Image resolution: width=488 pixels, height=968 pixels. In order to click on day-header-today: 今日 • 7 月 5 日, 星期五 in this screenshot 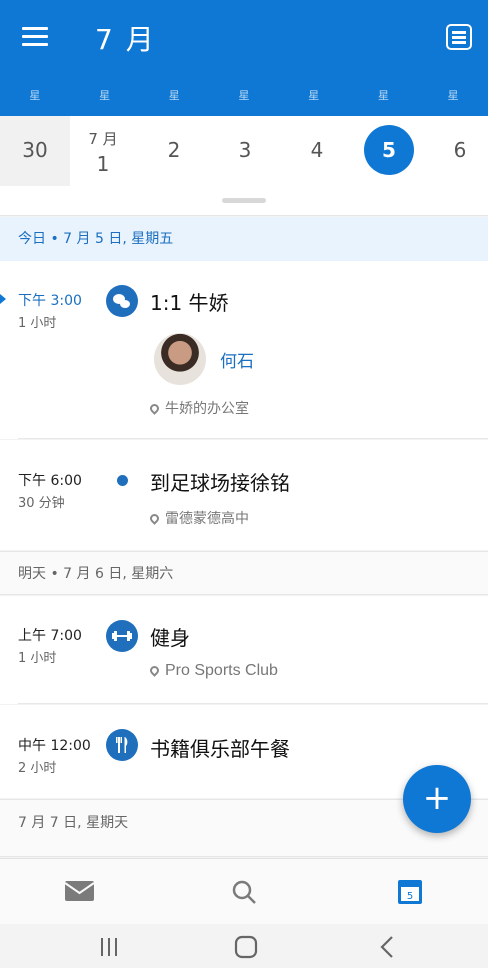, I will do `click(244, 239)`.